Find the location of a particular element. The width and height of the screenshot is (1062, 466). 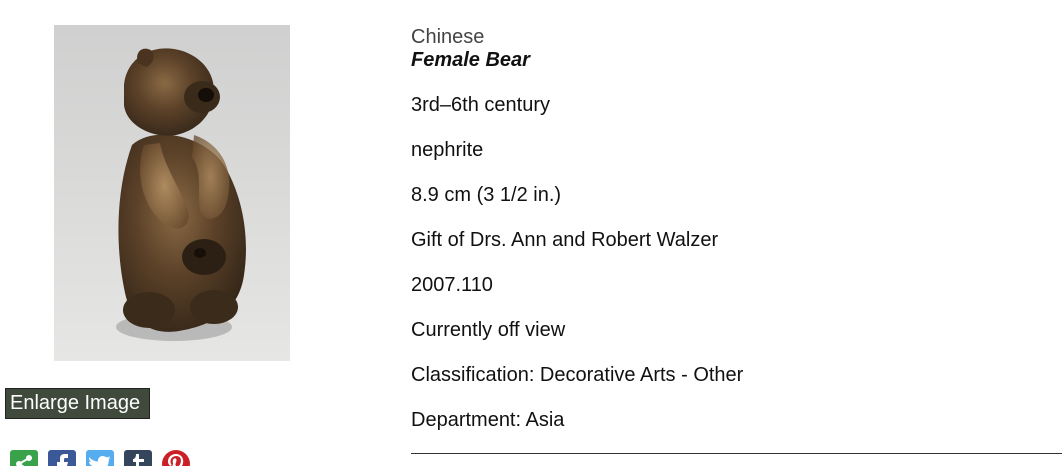

object-classification: Classification: Decorative Arts - Other is located at coordinates (577, 375).